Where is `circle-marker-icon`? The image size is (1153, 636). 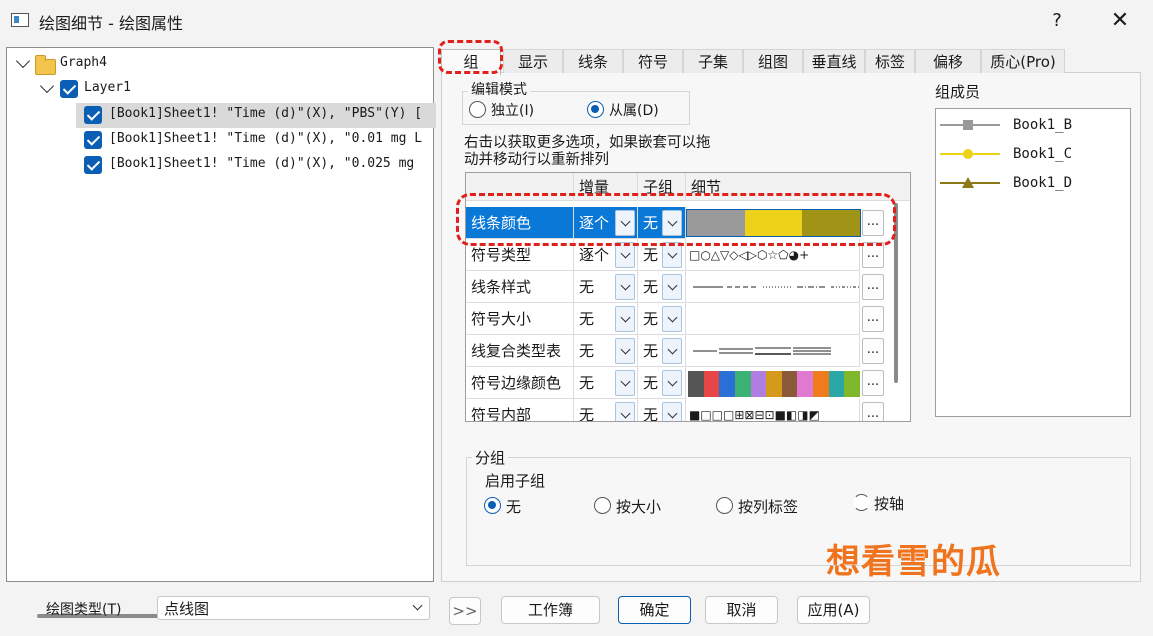
circle-marker-icon is located at coordinates (968, 154).